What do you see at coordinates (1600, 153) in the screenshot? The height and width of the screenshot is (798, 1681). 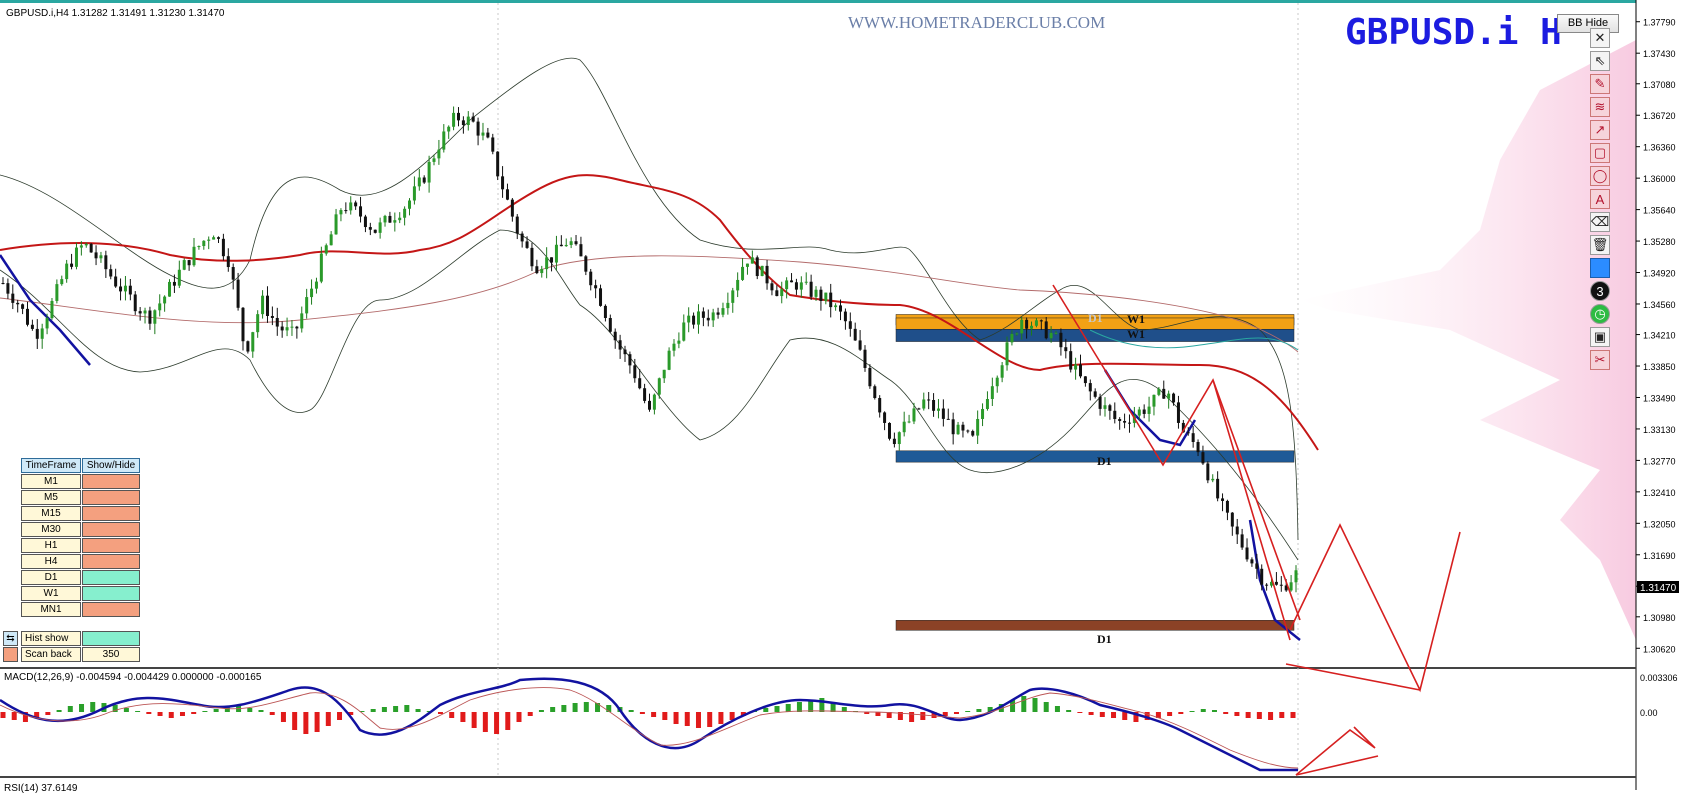 I see `rectangle-icon: ▢` at bounding box center [1600, 153].